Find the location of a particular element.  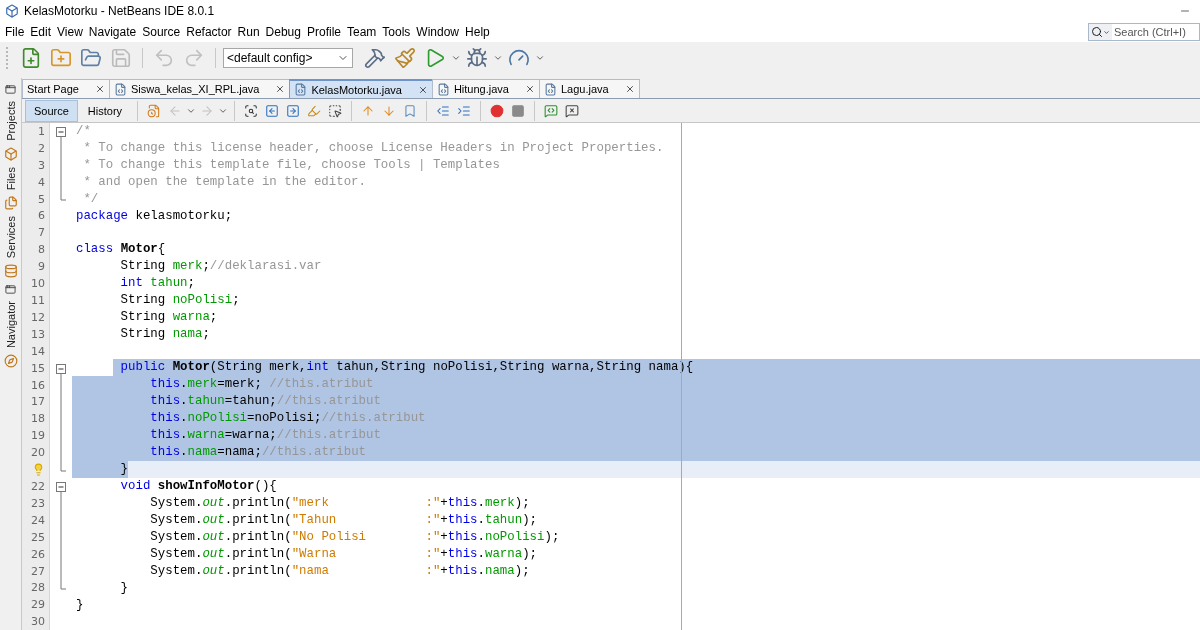

database-icon is located at coordinates (10, 271).